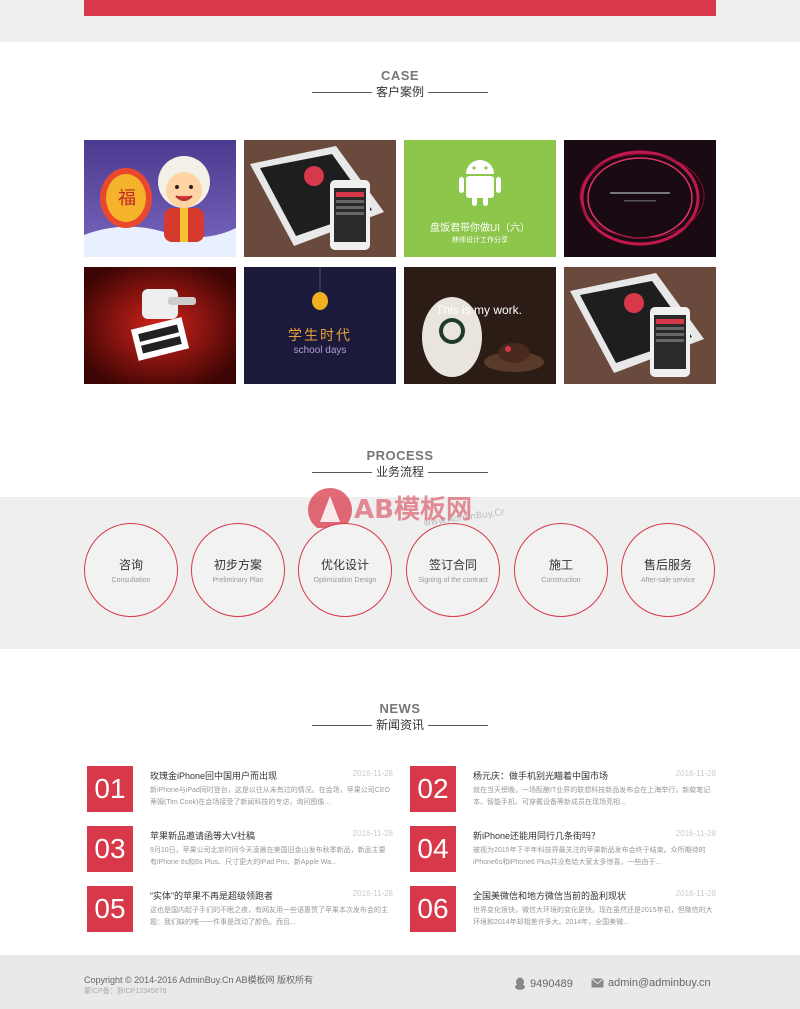 The image size is (800, 1009). What do you see at coordinates (480, 240) in the screenshot?
I see `case-subcaption: 移师设计工作分享` at bounding box center [480, 240].